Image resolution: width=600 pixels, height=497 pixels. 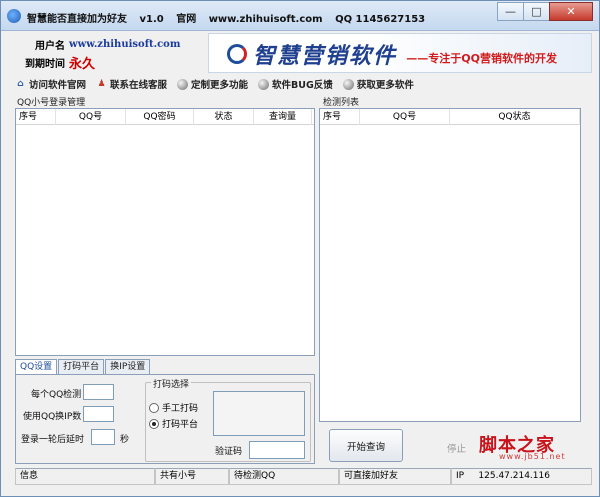 I want to click on col-password: QQ密码, so click(x=160, y=117).